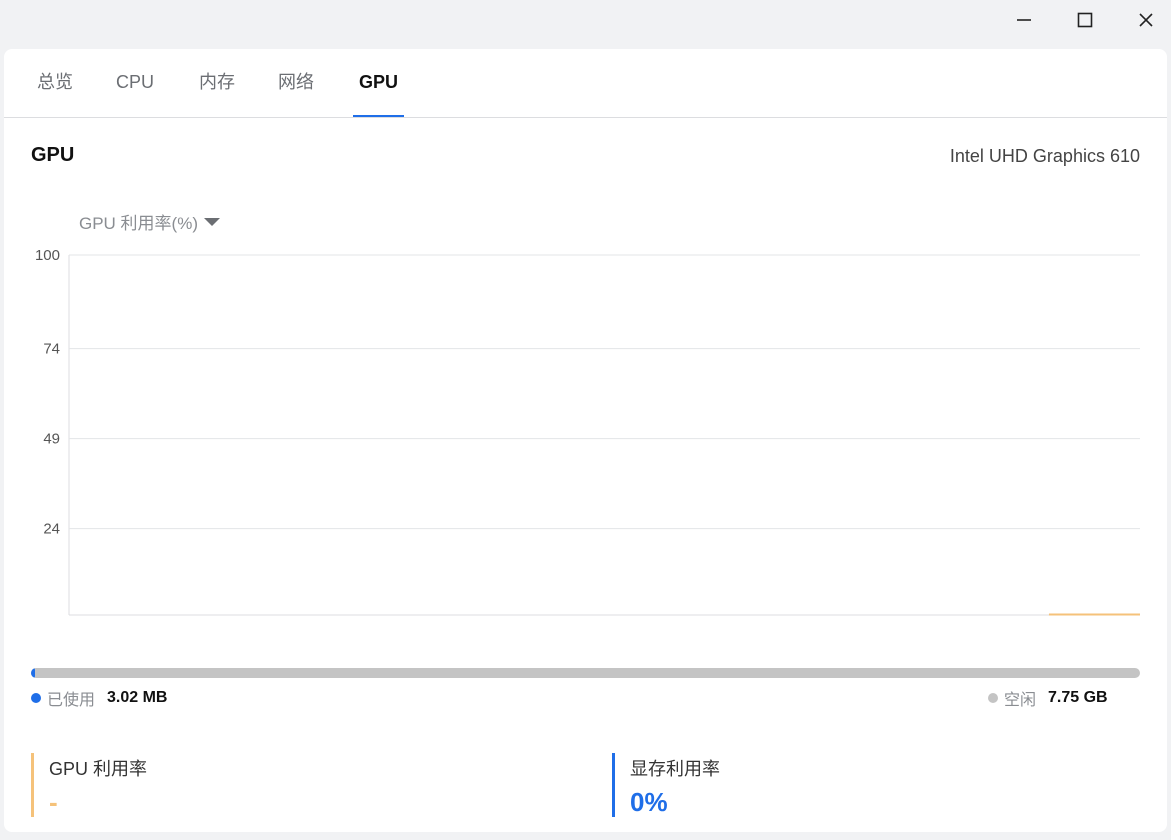  What do you see at coordinates (47, 255) in the screenshot?
I see `chart-y-tick-label: 100` at bounding box center [47, 255].